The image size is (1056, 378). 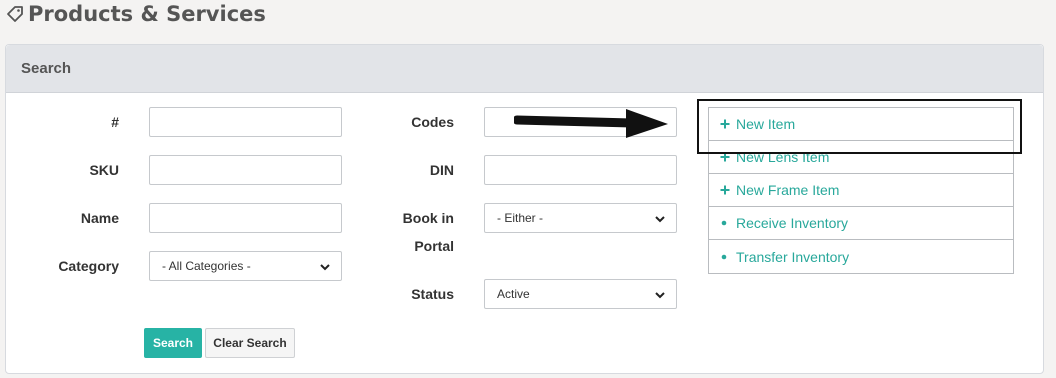 What do you see at coordinates (245, 170) in the screenshot?
I see `sku-input` at bounding box center [245, 170].